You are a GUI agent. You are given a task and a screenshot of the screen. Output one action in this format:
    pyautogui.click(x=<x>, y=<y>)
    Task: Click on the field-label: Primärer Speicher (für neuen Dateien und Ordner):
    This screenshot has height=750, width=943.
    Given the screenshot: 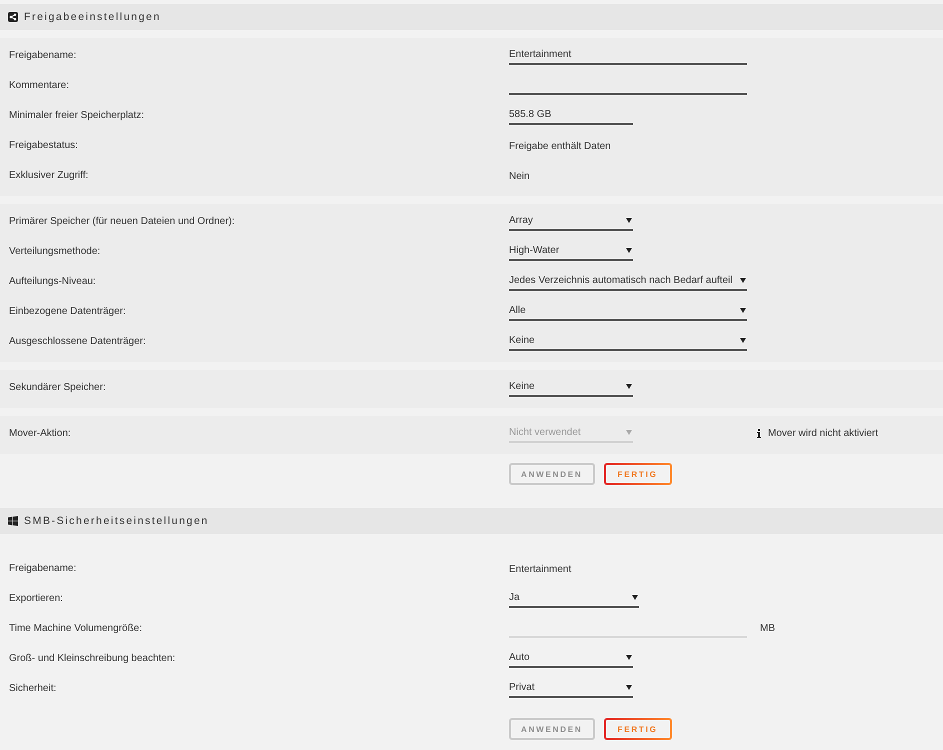 What is the action you would take?
    pyautogui.click(x=122, y=221)
    